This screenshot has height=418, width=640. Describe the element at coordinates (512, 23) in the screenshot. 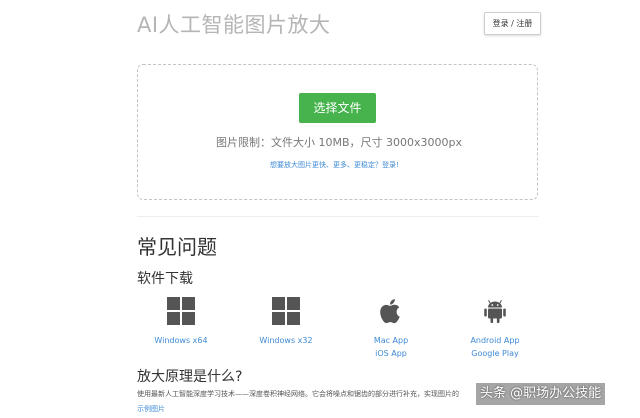

I see `login-register-button: 登录 / 注册` at that location.